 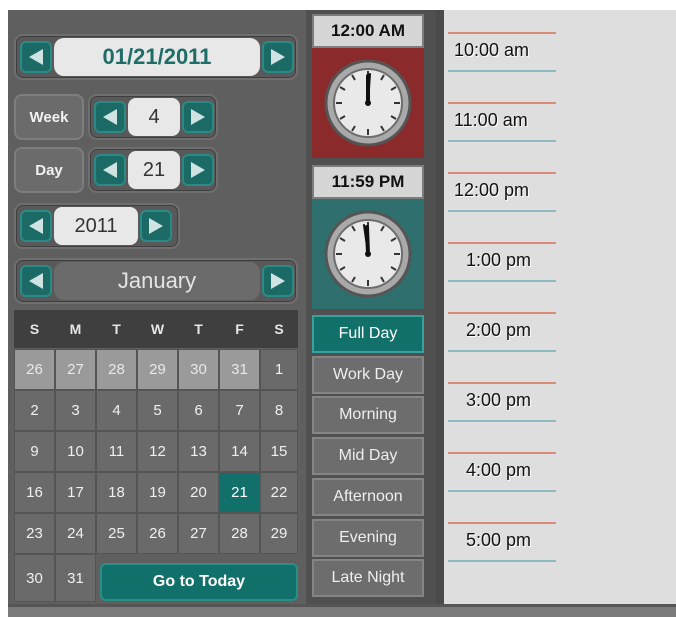 What do you see at coordinates (368, 375) in the screenshot?
I see `preset-work-day: Work Day` at bounding box center [368, 375].